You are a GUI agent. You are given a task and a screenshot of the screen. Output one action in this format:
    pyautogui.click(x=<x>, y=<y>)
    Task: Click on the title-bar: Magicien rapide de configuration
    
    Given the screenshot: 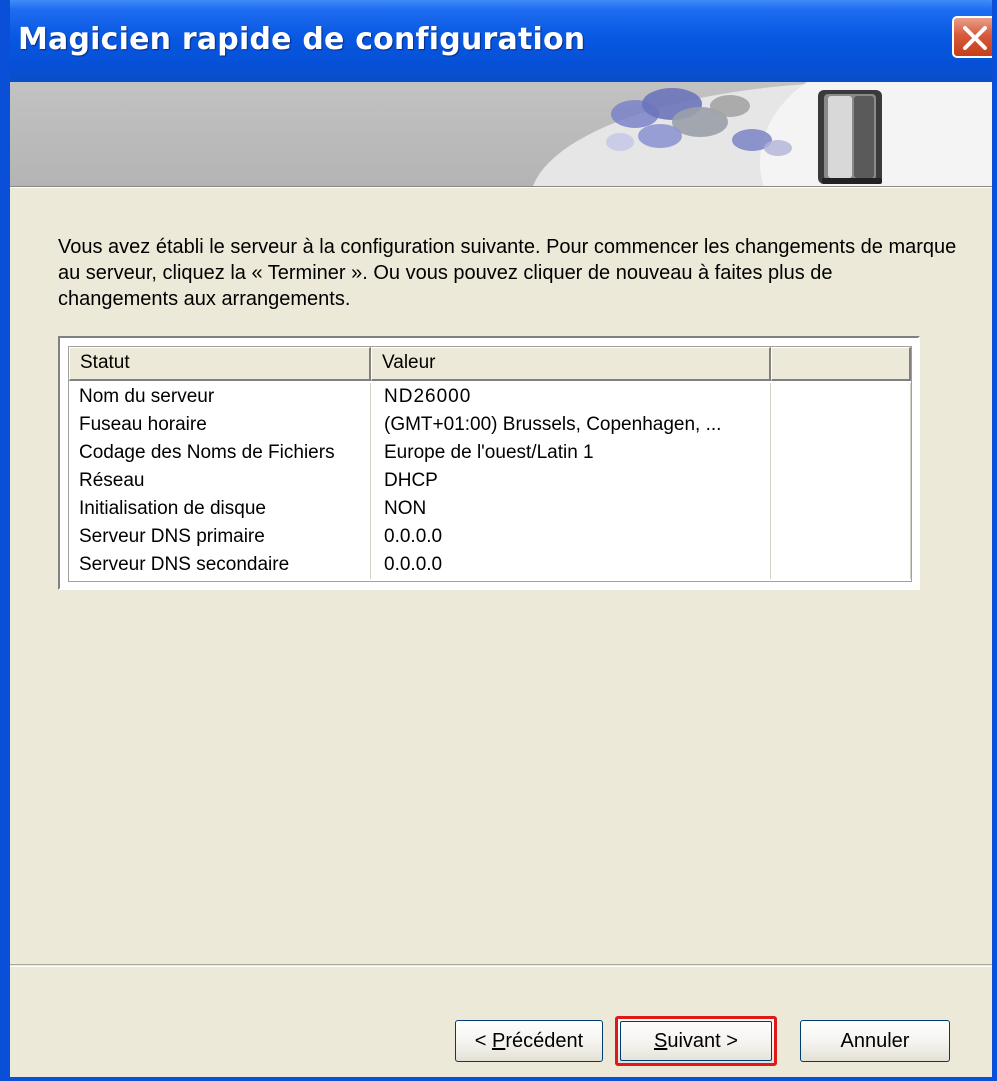 What is the action you would take?
    pyautogui.click(x=501, y=41)
    